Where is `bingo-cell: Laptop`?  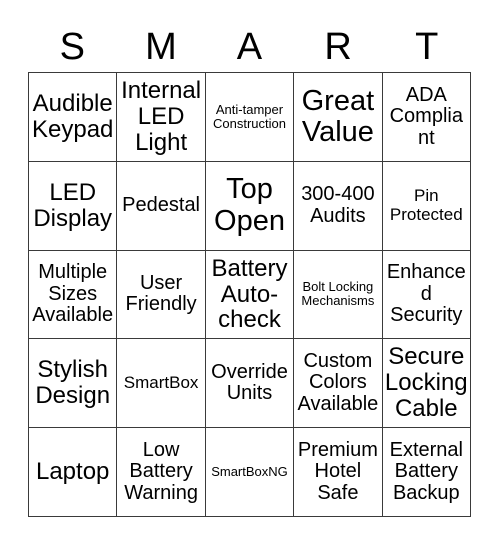
bingo-cell: Laptop is located at coordinates (73, 472).